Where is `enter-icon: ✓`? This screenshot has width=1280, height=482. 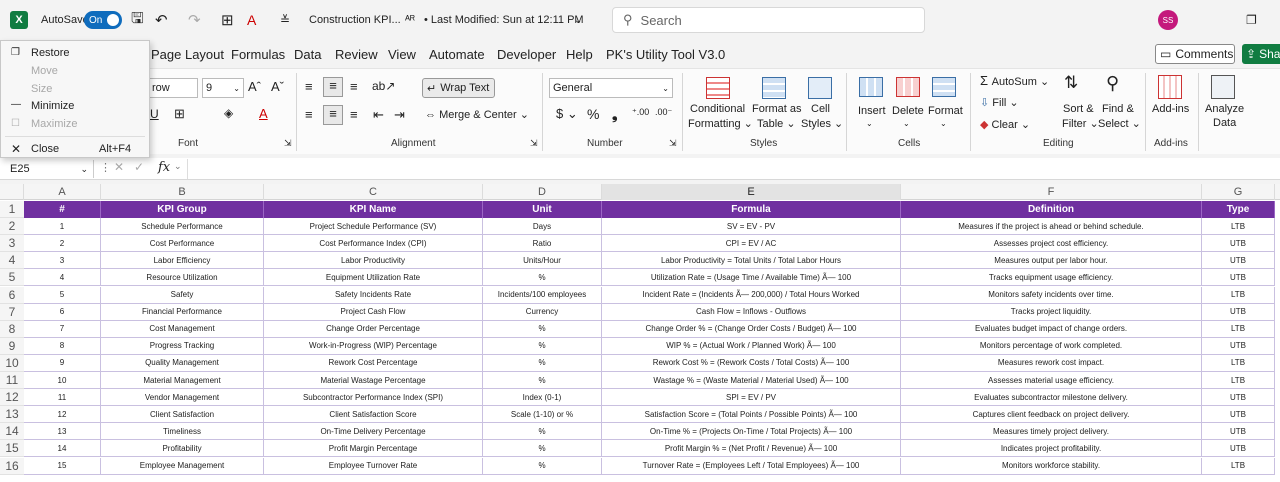
enter-icon: ✓ is located at coordinates (139, 167).